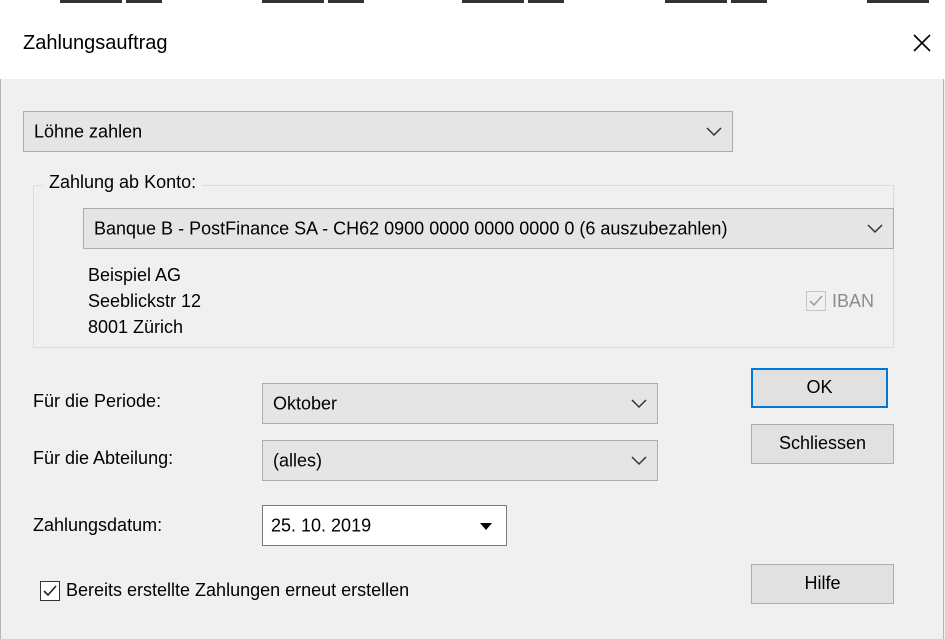 The width and height of the screenshot is (945, 639). I want to click on payment-date-picker: 25. 10. 2019, so click(384, 525).